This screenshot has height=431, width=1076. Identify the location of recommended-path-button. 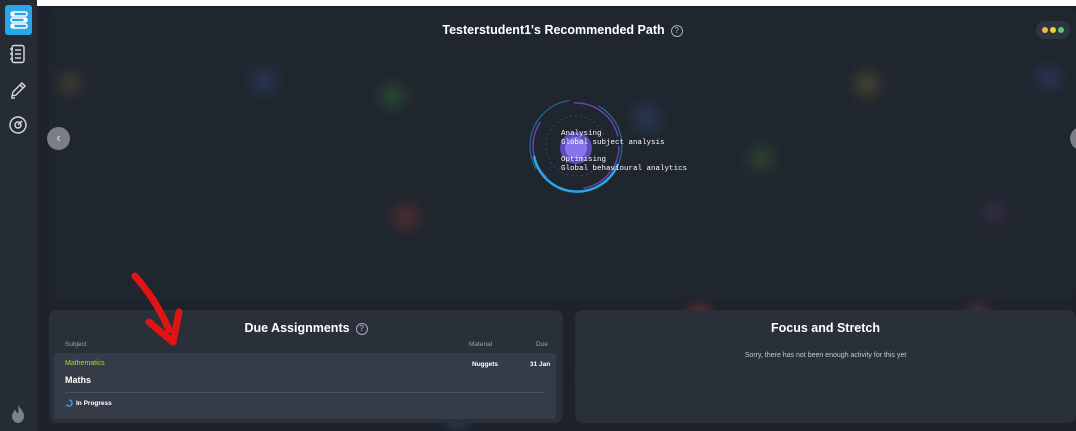
(18, 20).